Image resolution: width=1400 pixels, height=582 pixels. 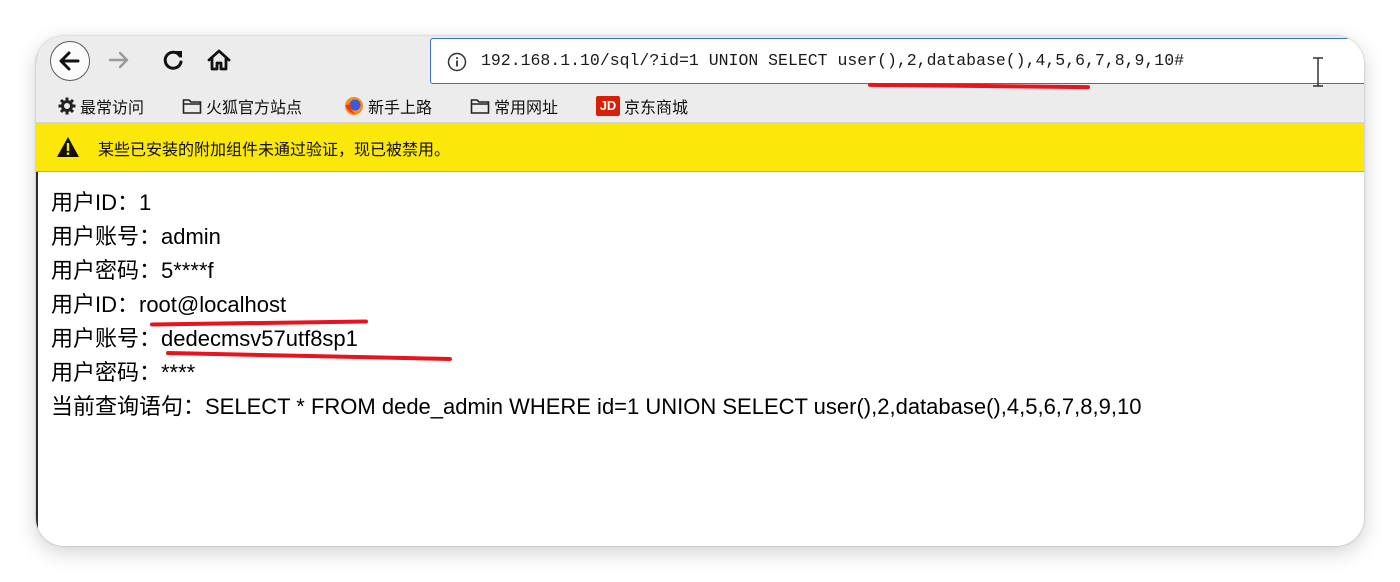 I want to click on addon-warning-bar: 某些已安装的附加组件未通过验证，现已被禁用。, so click(x=700, y=147).